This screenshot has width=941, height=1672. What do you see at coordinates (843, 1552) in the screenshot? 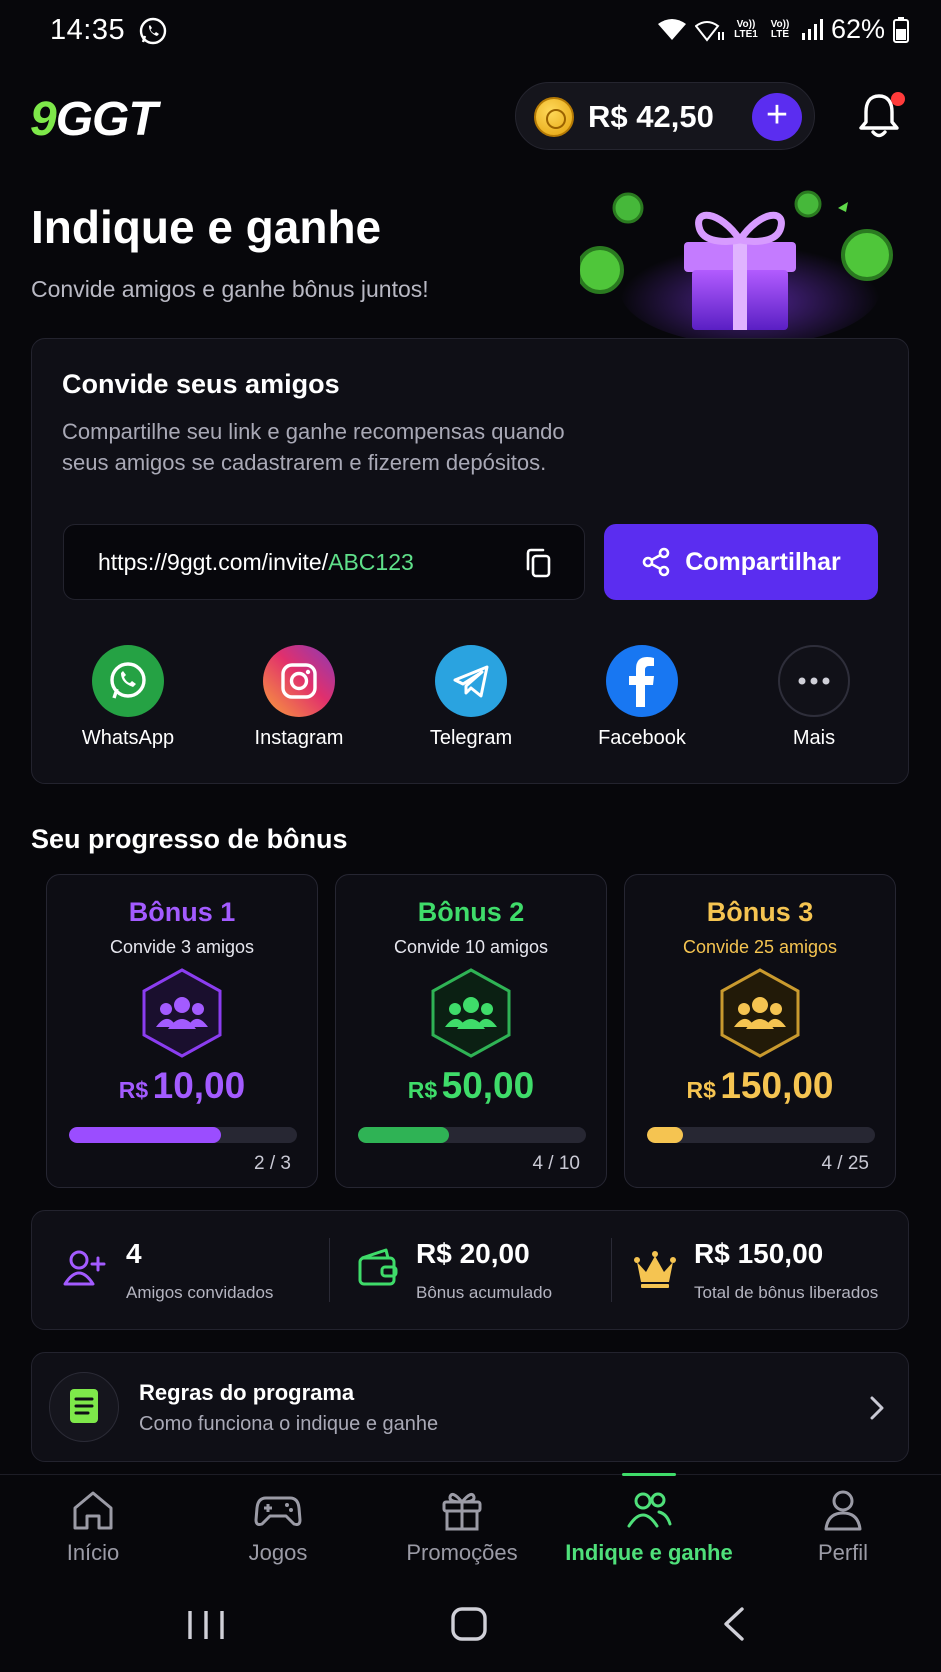
I see `nav-label: Perfil` at bounding box center [843, 1552].